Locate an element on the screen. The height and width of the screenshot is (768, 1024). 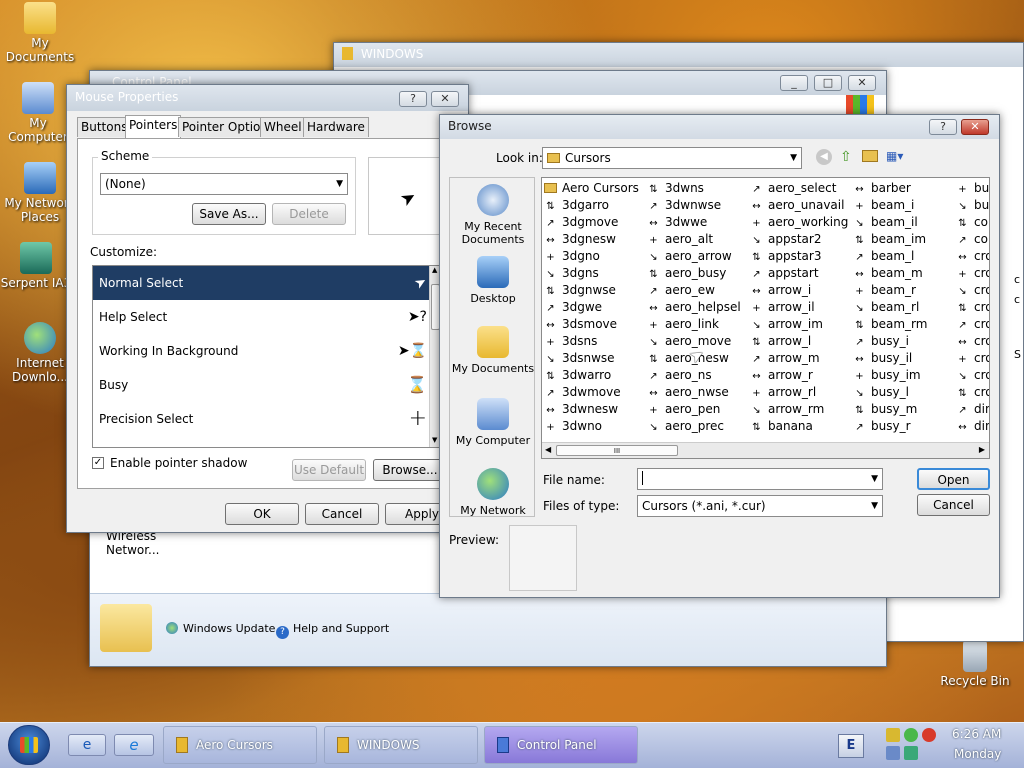
desktop-icon-my-documents: My Documents is located at coordinates (40, 33).